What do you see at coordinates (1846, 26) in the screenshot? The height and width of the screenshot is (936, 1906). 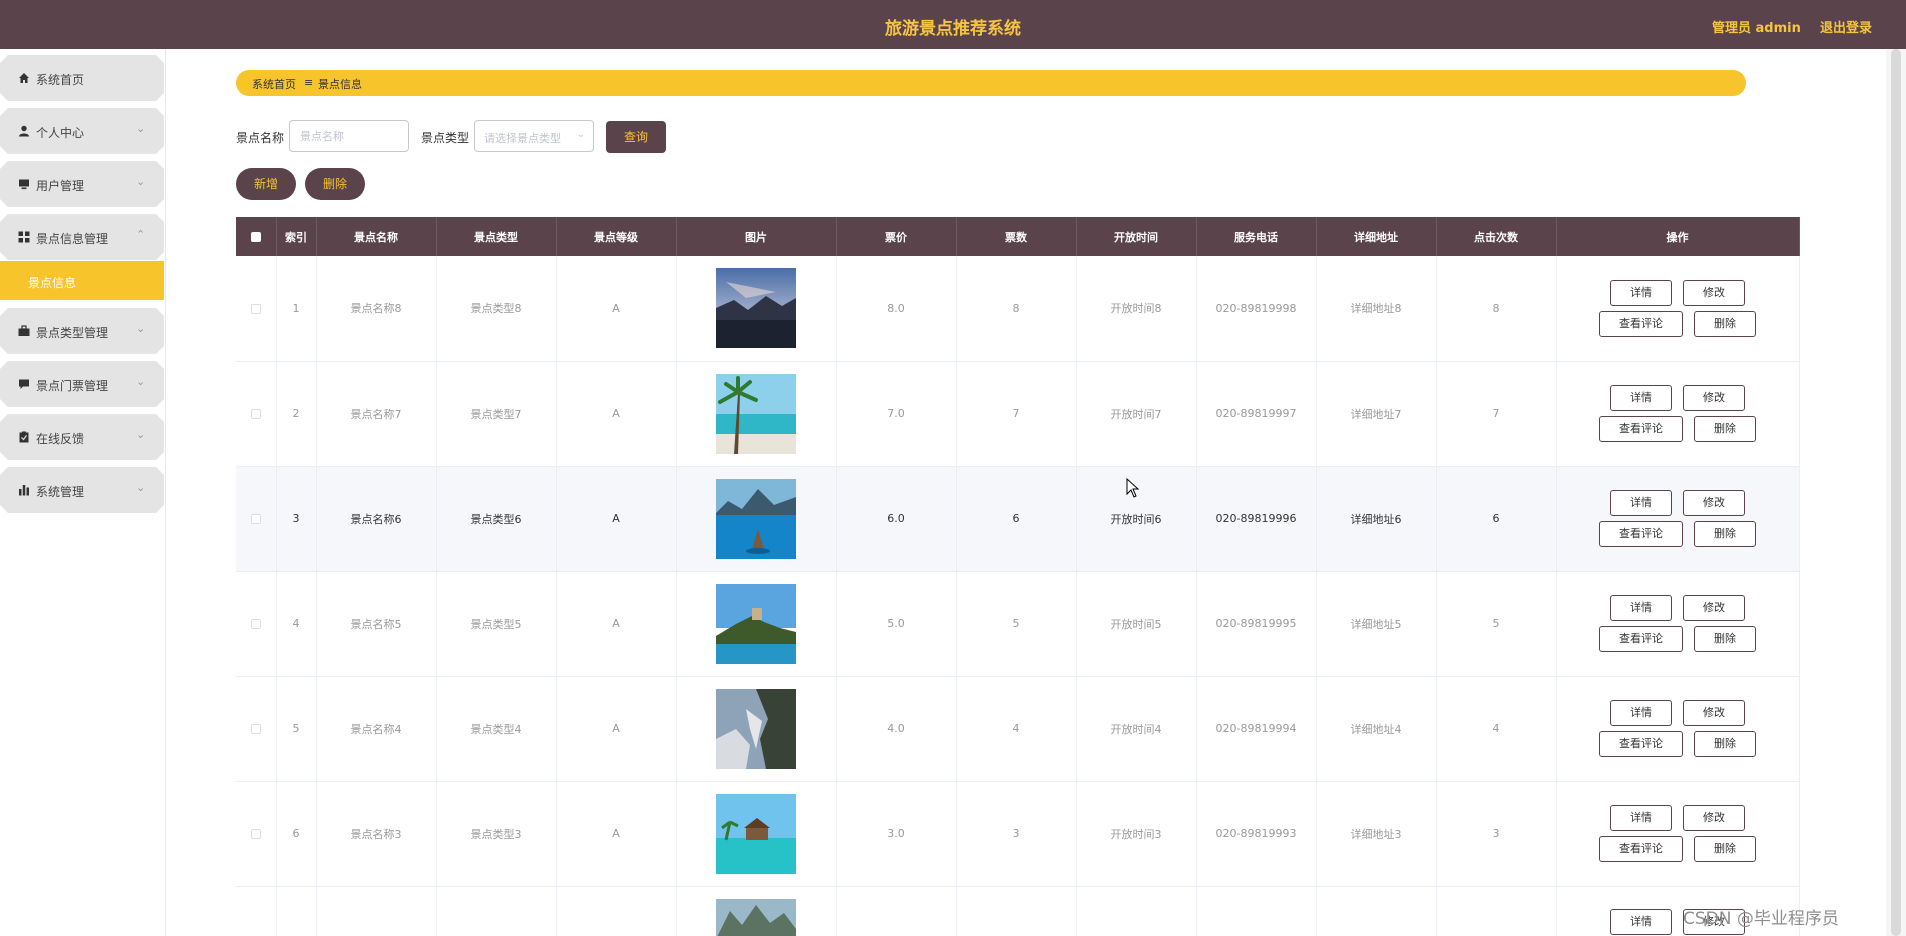 I see `logout-link: 退出登录` at bounding box center [1846, 26].